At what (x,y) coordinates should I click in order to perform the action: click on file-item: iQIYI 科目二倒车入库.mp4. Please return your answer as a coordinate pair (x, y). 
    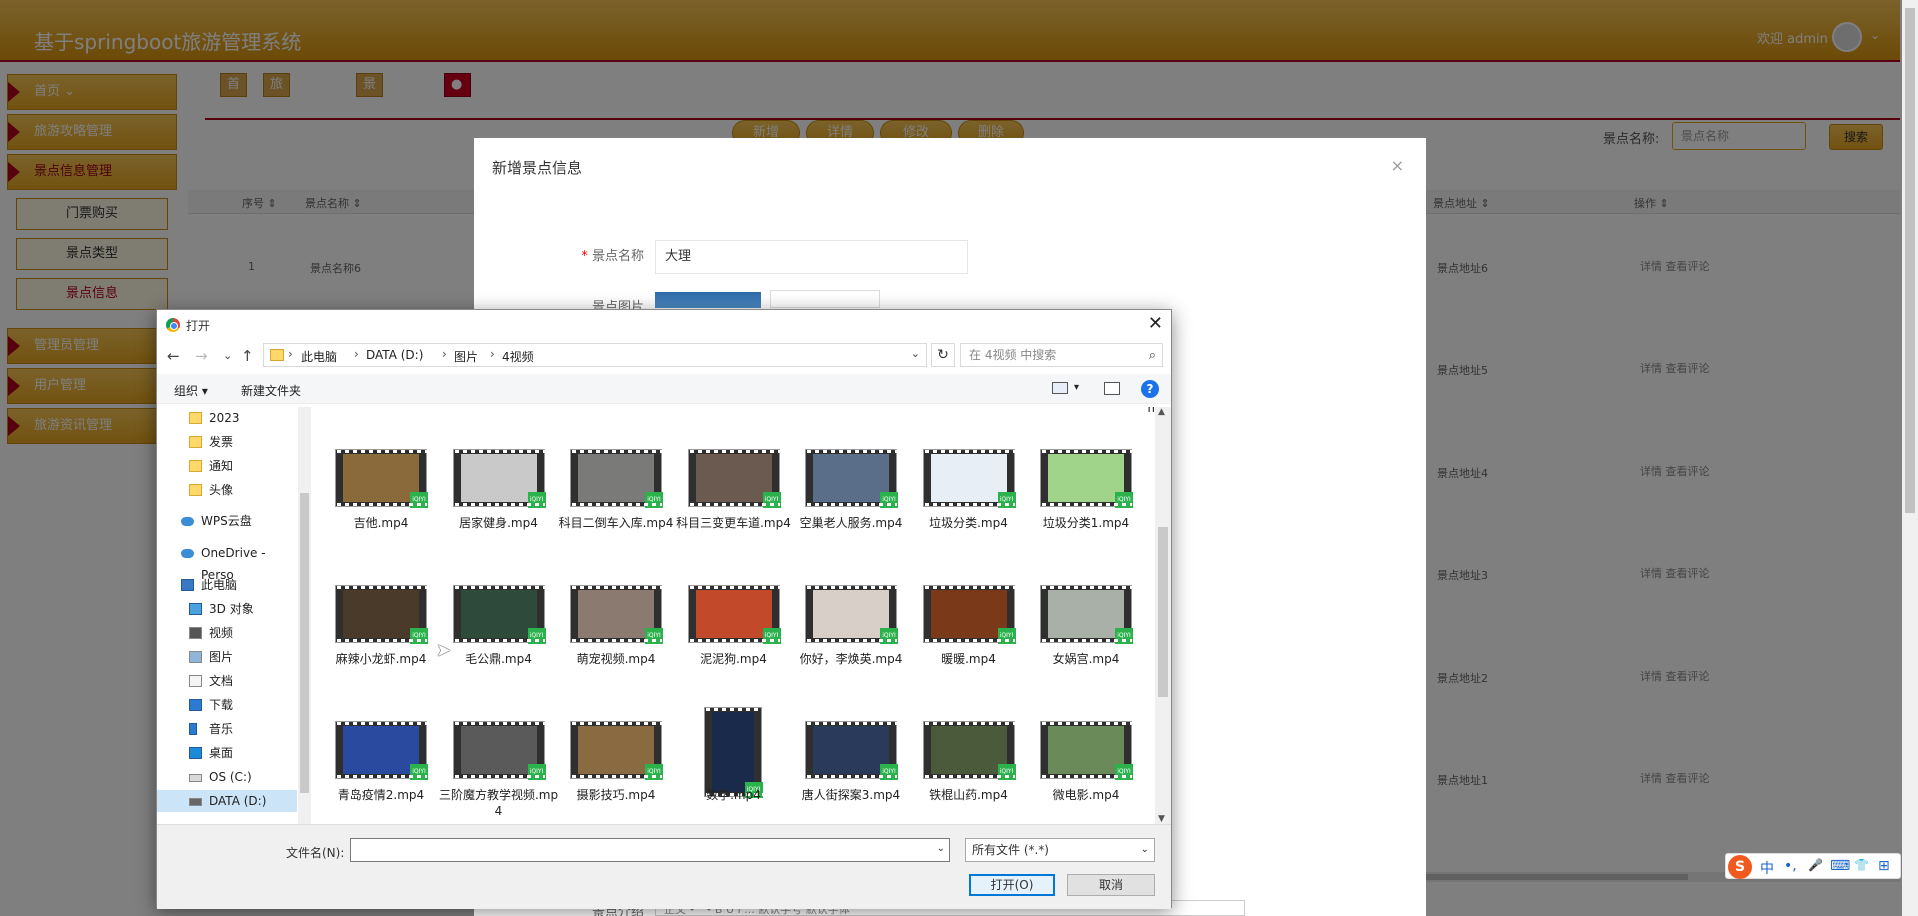
    Looking at the image, I should click on (613, 502).